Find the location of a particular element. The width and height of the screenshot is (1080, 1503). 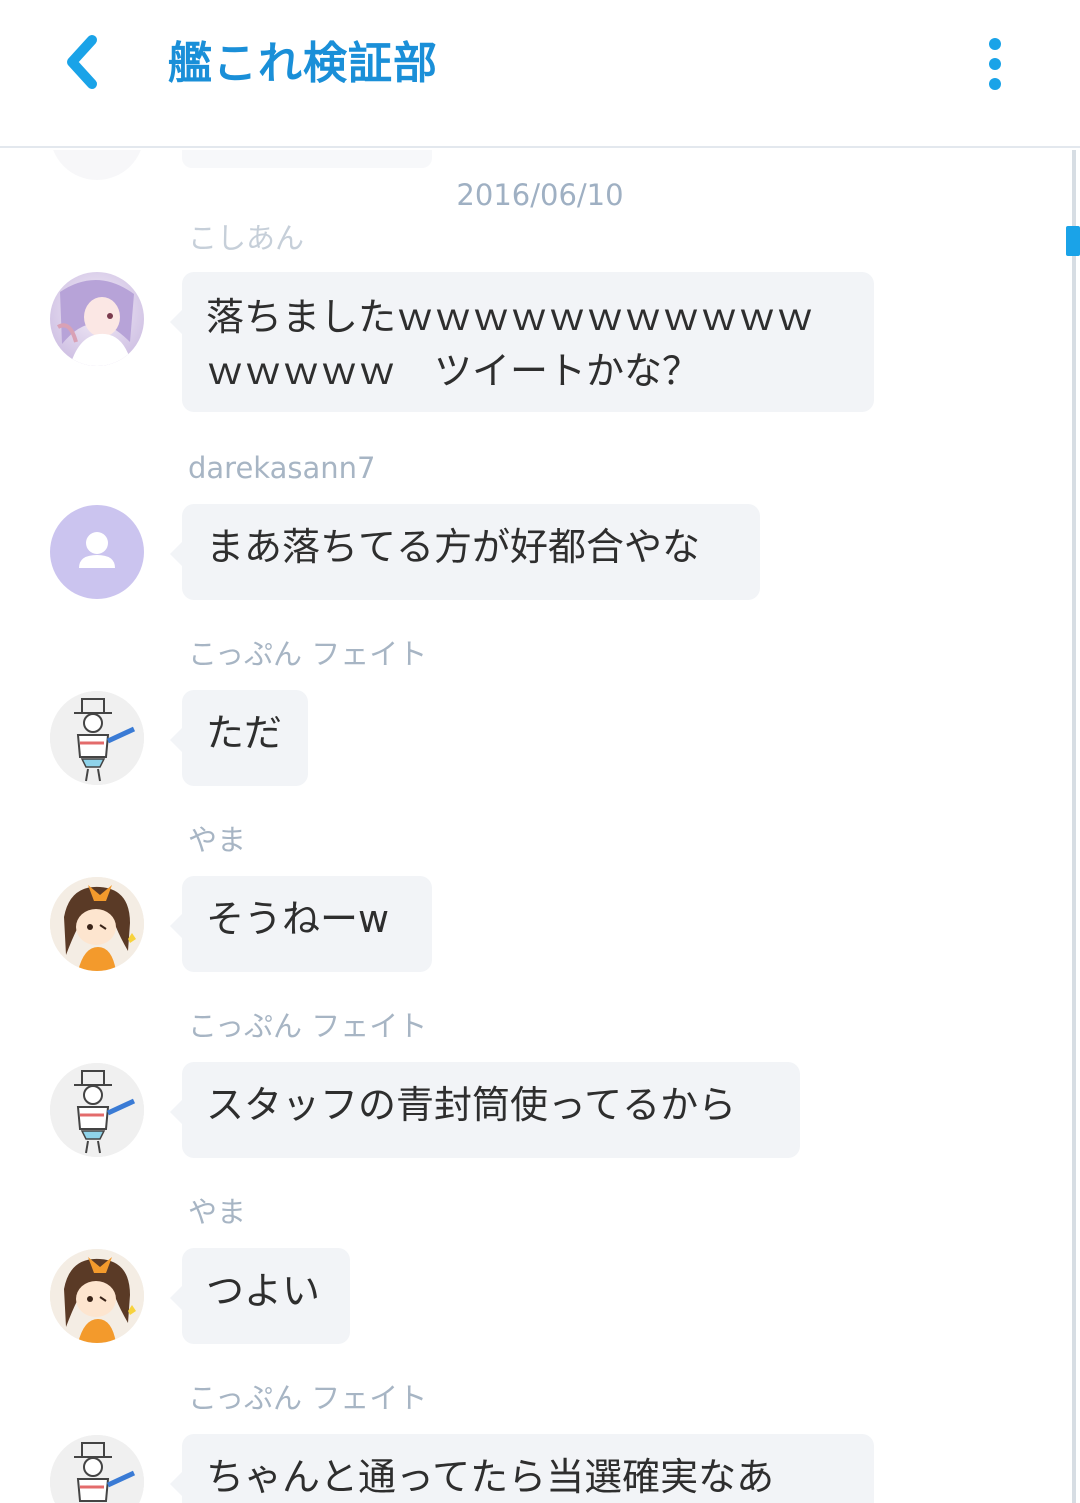

more-vertical-icon is located at coordinates (995, 64).